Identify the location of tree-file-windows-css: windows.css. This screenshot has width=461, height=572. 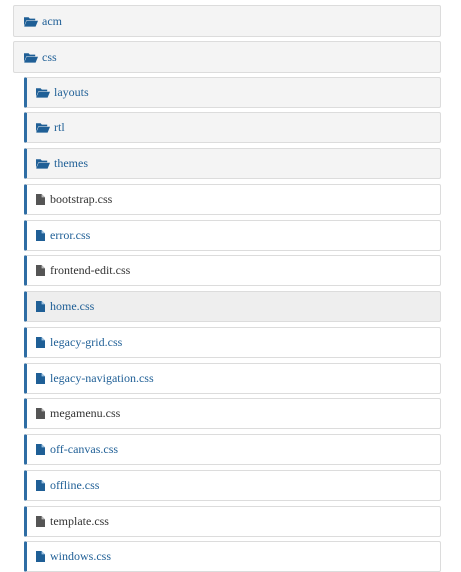
(232, 556).